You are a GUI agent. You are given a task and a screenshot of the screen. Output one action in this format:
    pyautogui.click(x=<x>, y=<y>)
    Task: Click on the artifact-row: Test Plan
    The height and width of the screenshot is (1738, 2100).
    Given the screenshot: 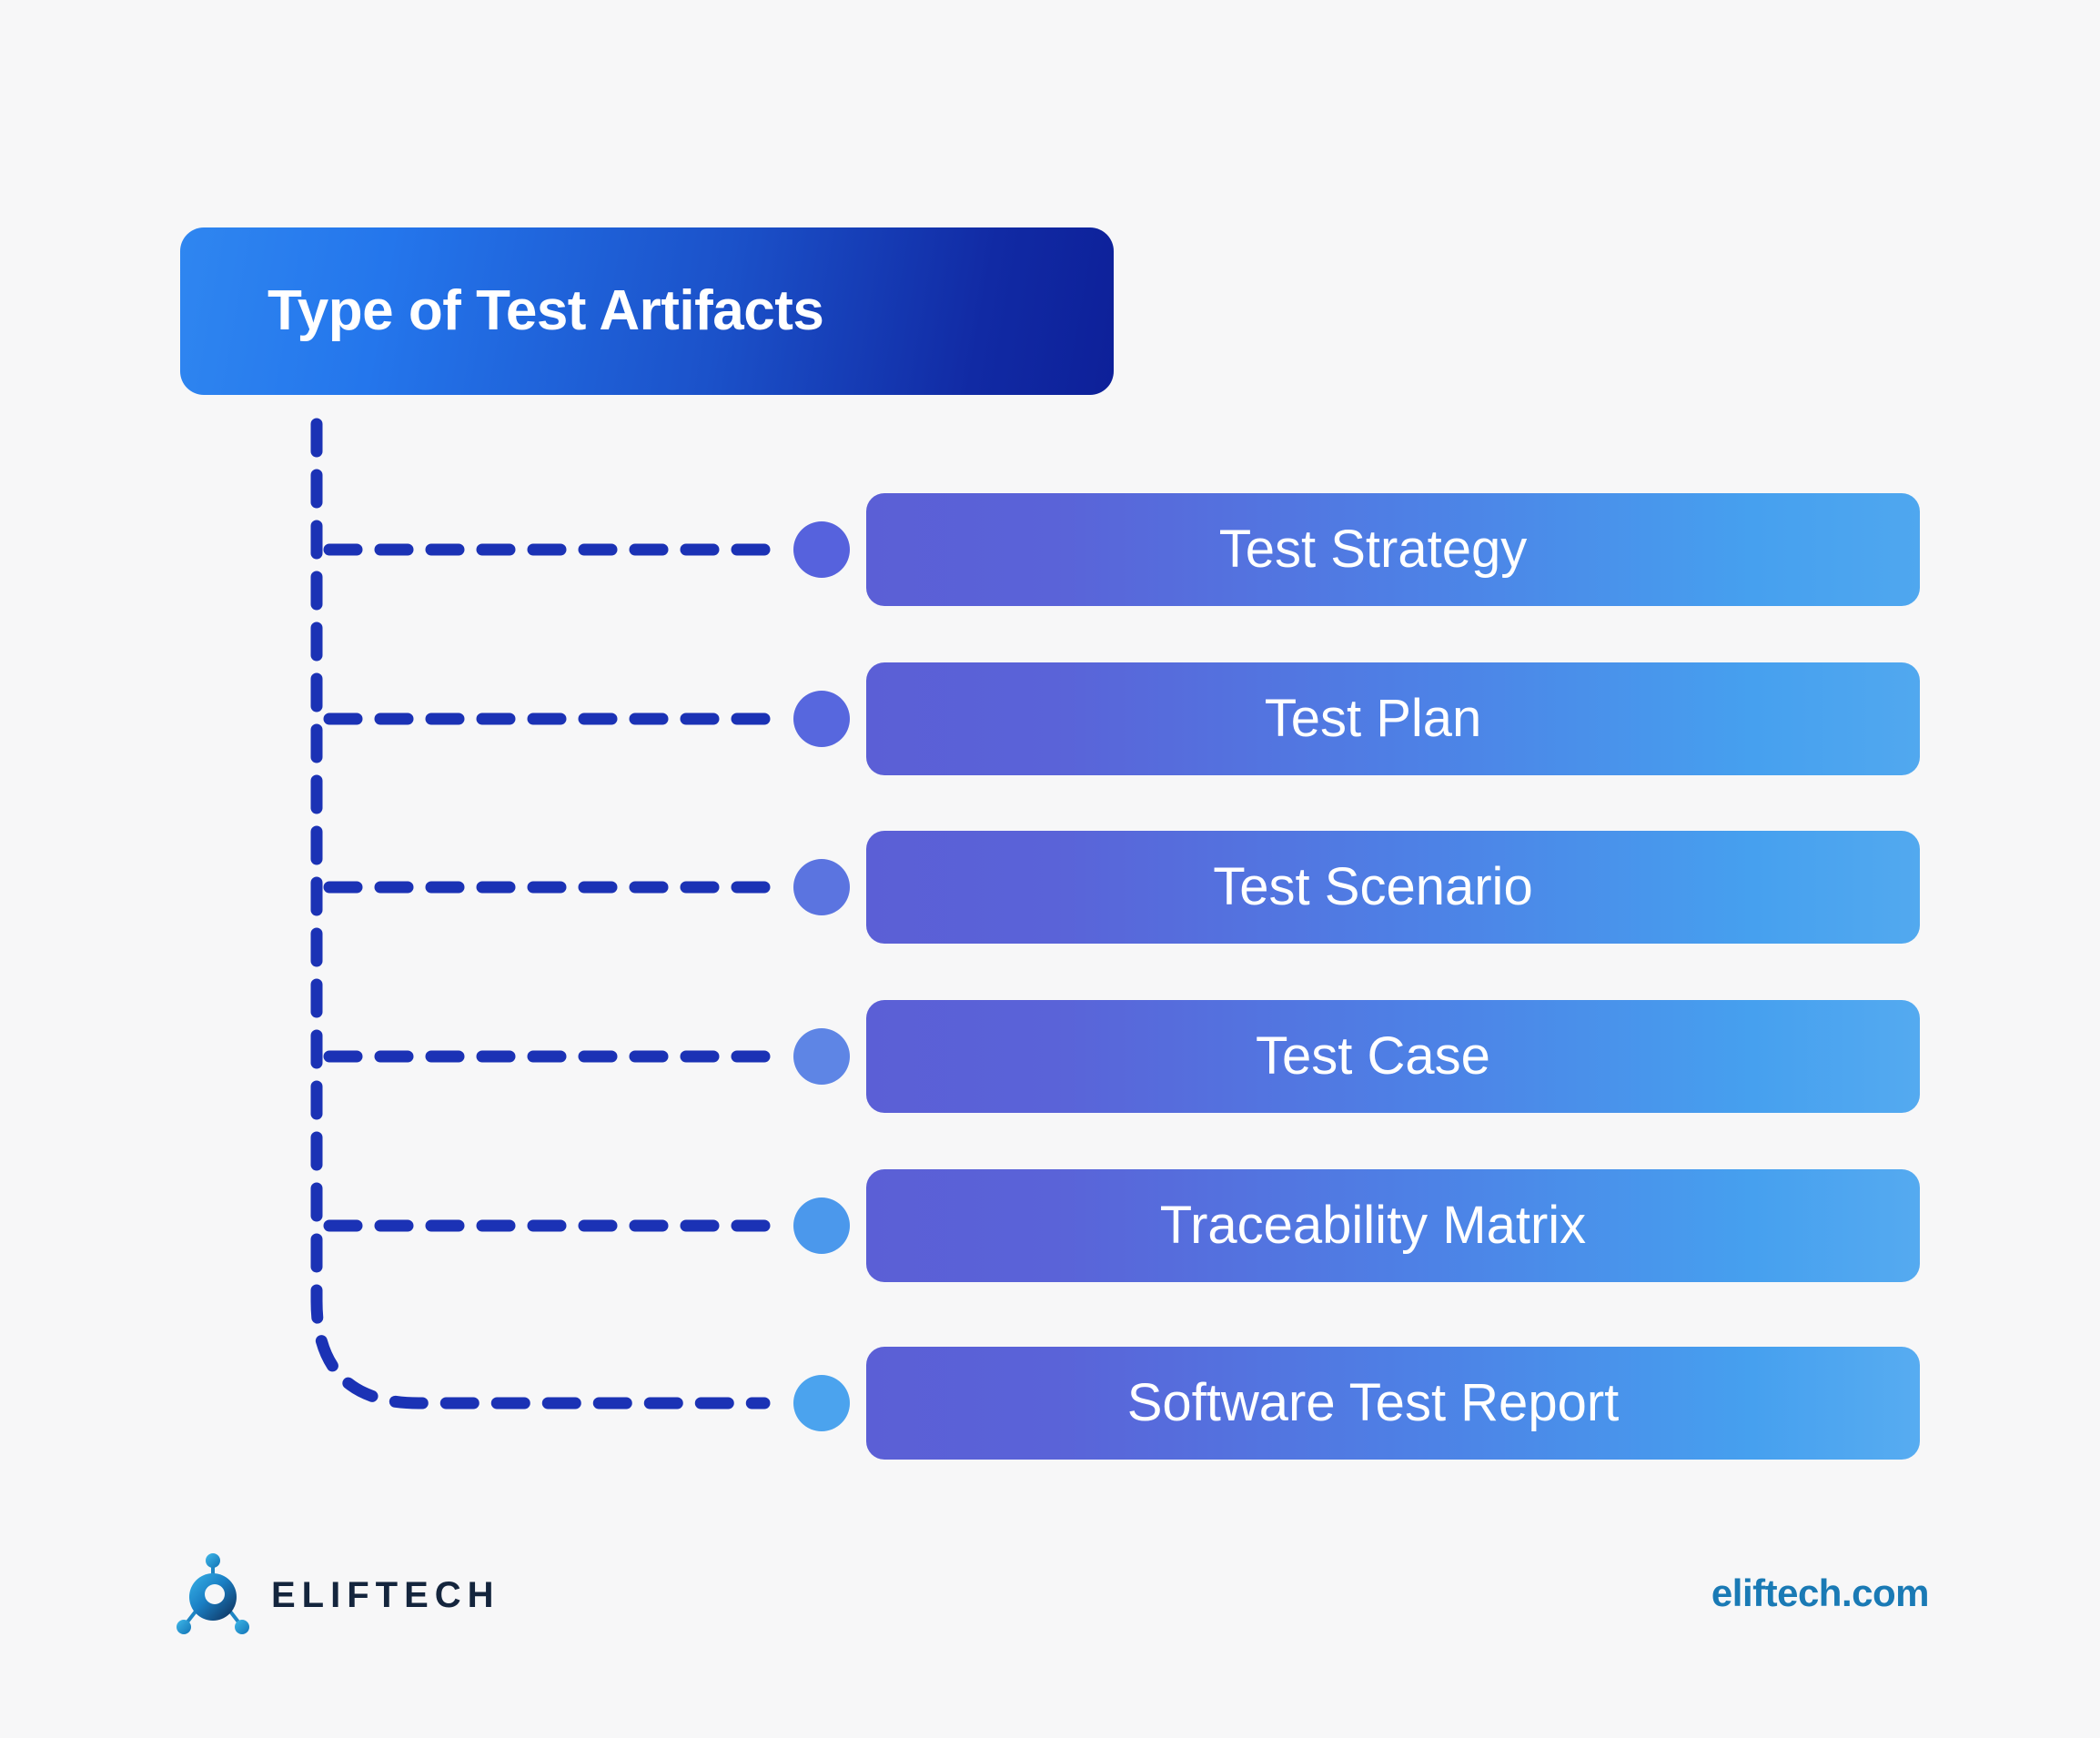 What is the action you would take?
    pyautogui.click(x=1050, y=718)
    